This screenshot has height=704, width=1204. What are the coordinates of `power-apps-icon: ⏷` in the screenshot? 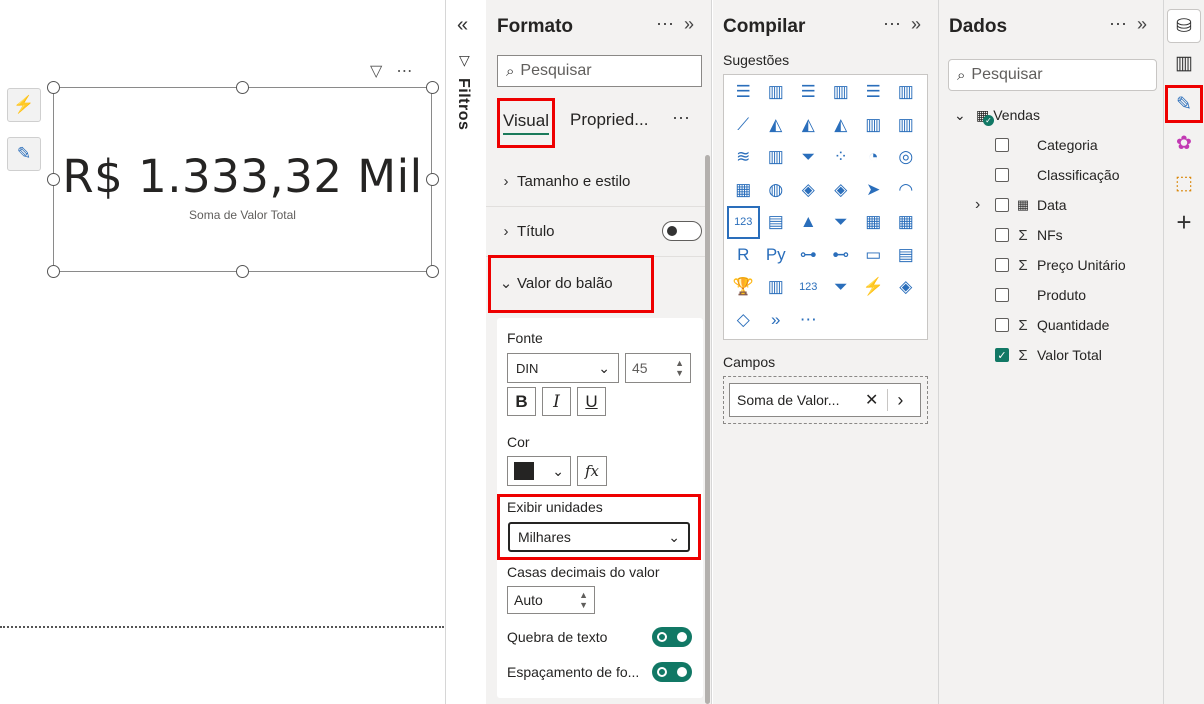 It's located at (841, 287).